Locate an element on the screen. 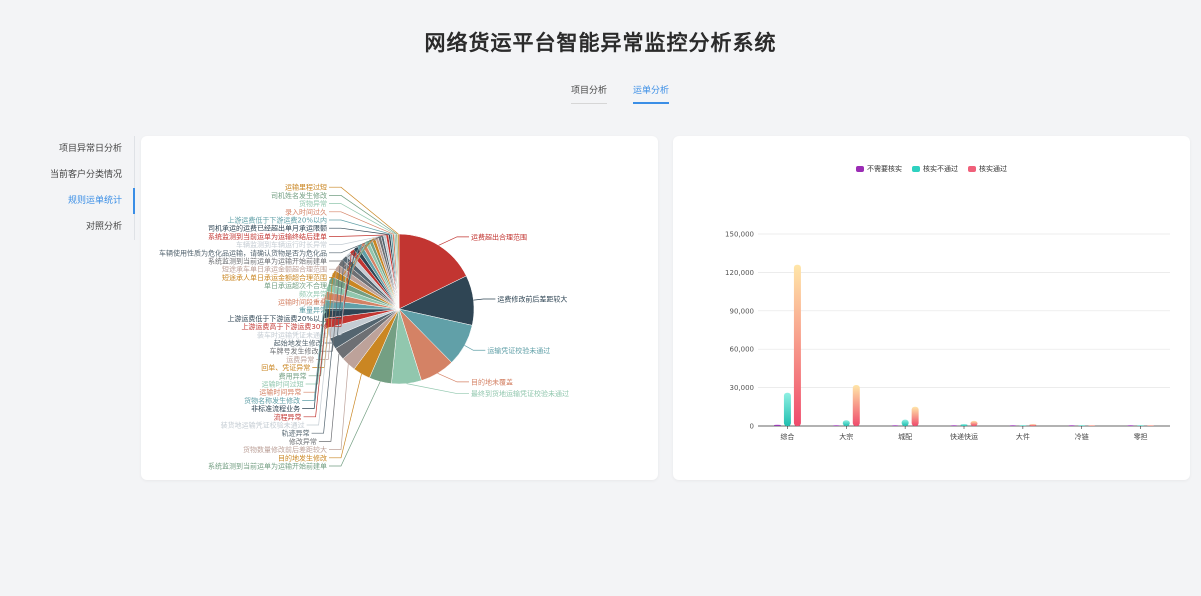  pie-slice-label: 修改异常 is located at coordinates (303, 441).